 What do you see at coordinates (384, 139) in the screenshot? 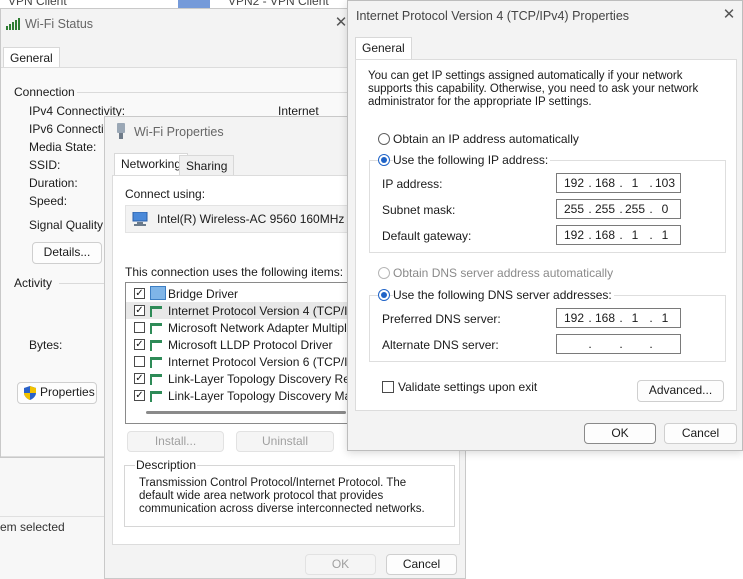
I see `obtain-ip-auto-radio` at bounding box center [384, 139].